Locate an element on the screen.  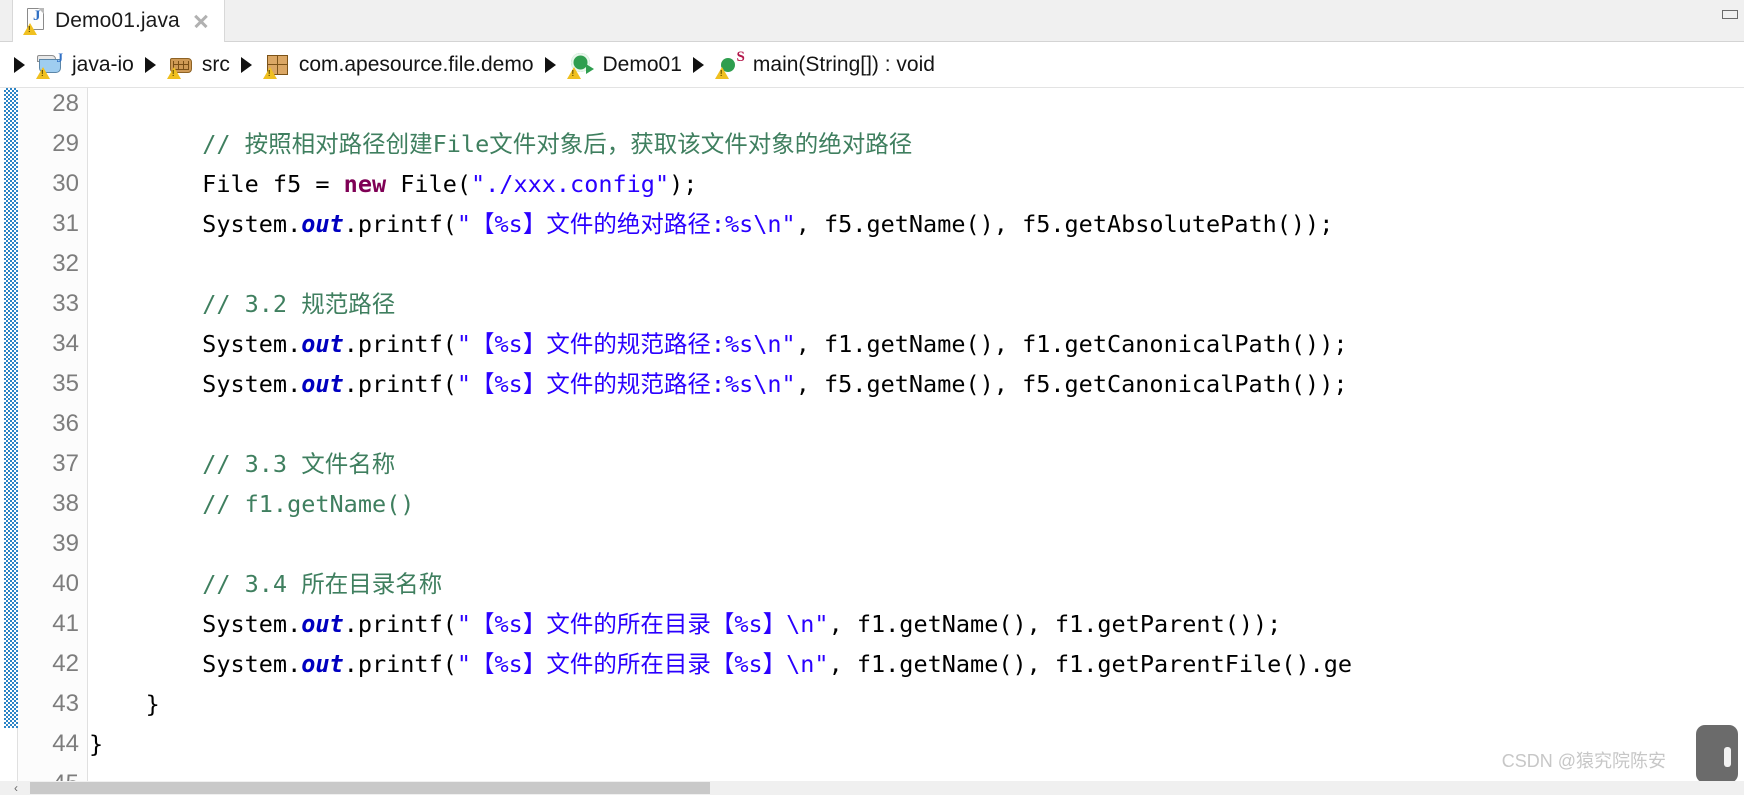
code-token: // 3.2 规范路径 is located at coordinates (299, 304).